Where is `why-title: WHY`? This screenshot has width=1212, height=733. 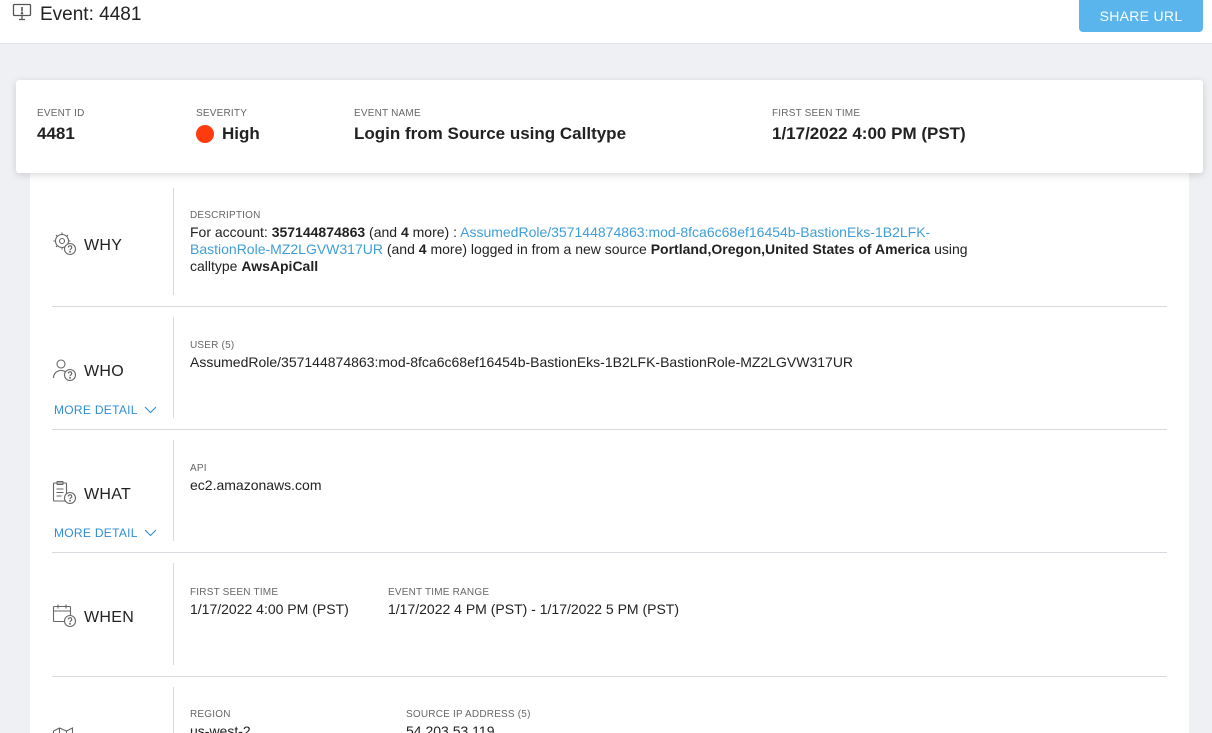
why-title: WHY is located at coordinates (103, 245).